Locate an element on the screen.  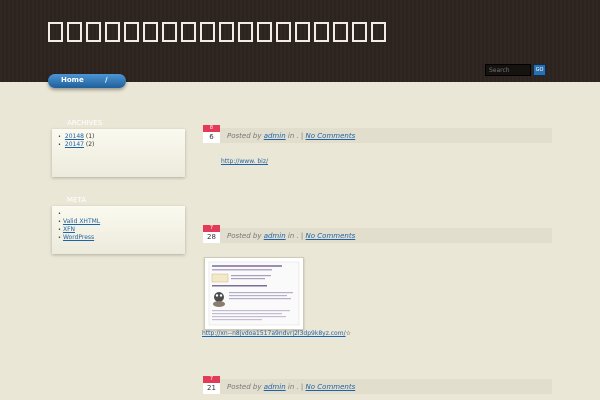
meta-item: XFN is located at coordinates (118, 230).